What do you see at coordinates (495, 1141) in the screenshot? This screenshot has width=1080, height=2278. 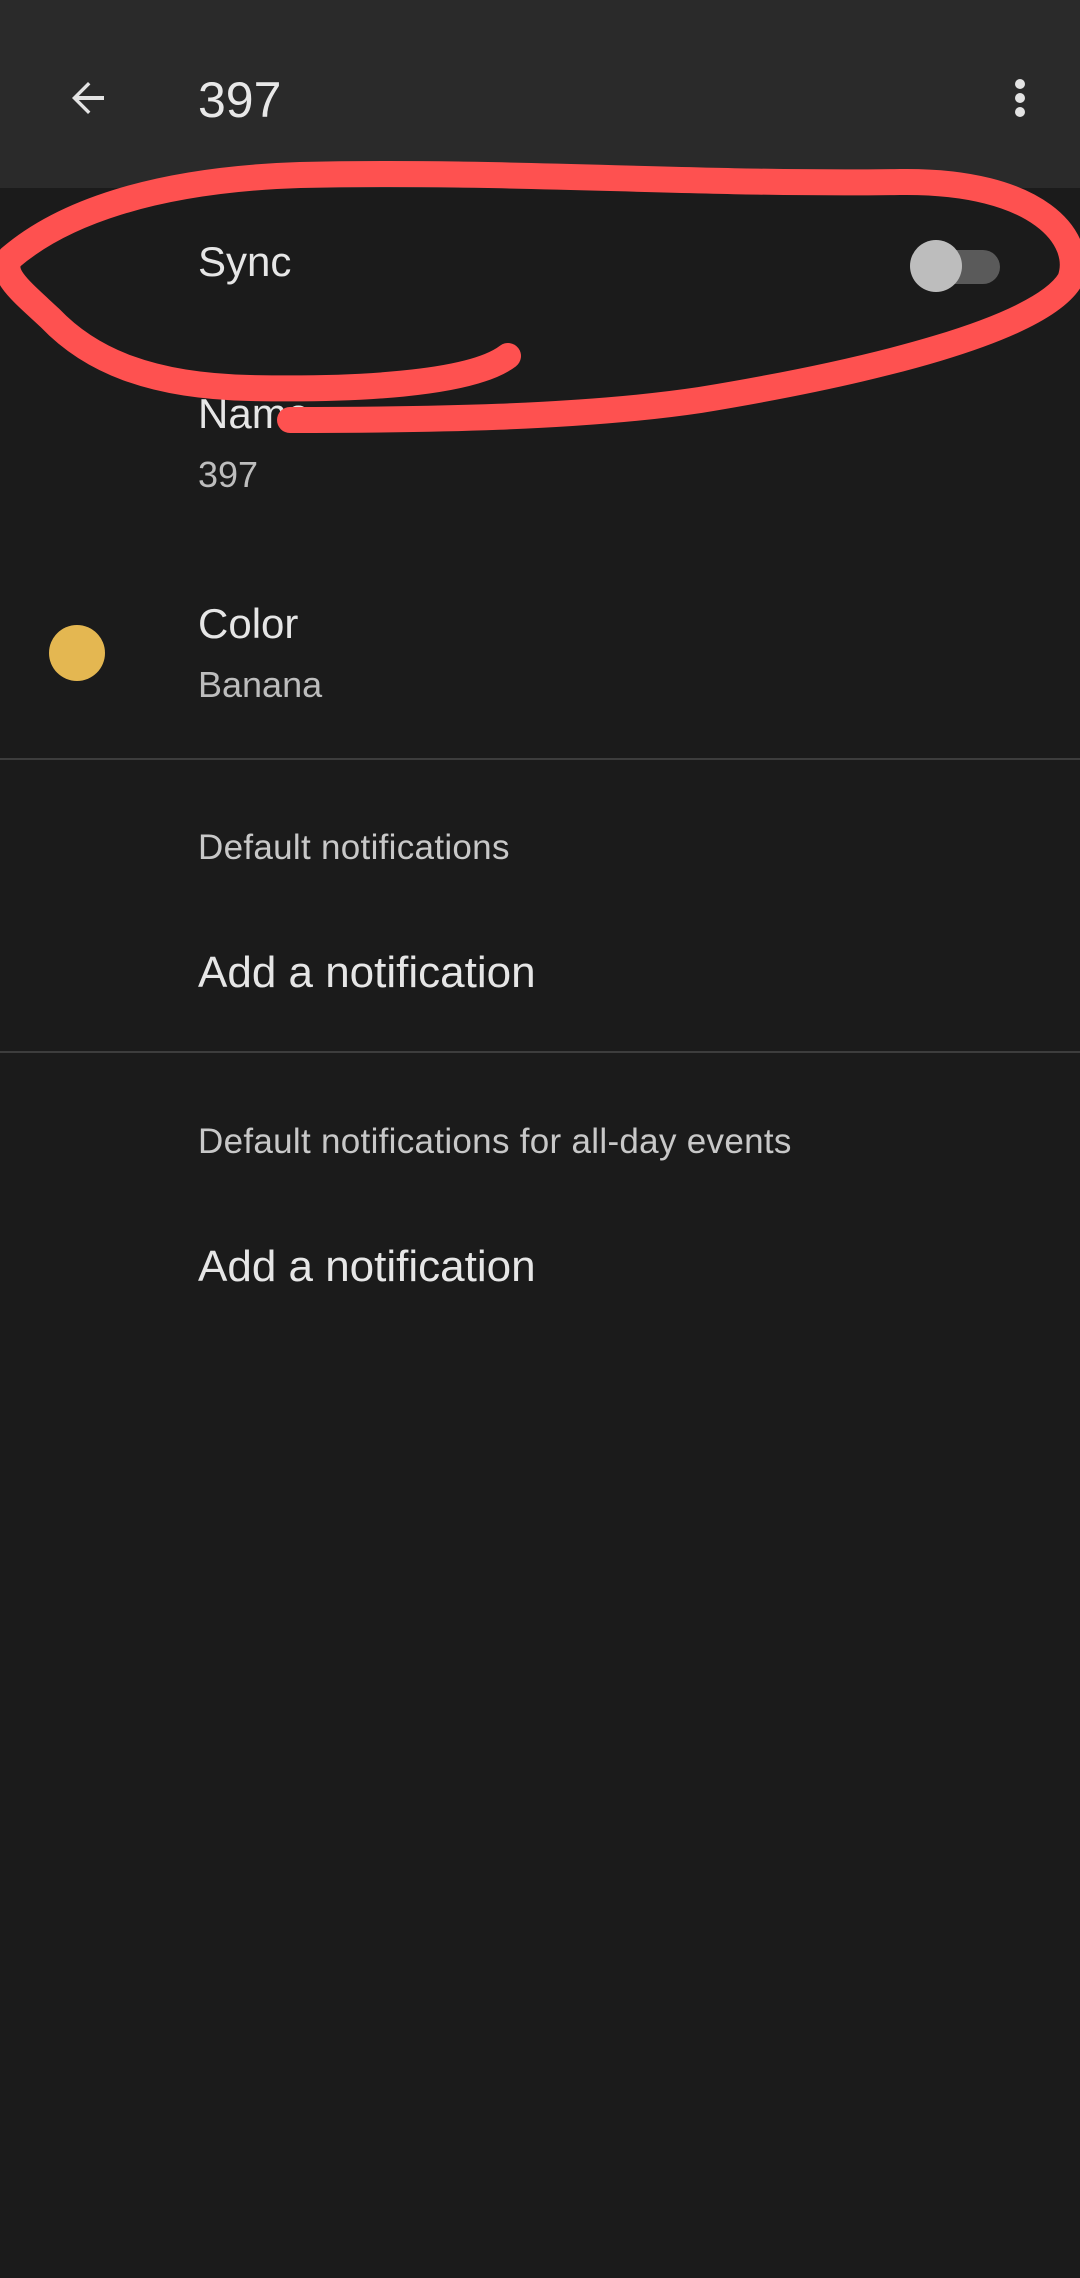 I see `all-day-notifications-header: Default notifications for all-day events` at bounding box center [495, 1141].